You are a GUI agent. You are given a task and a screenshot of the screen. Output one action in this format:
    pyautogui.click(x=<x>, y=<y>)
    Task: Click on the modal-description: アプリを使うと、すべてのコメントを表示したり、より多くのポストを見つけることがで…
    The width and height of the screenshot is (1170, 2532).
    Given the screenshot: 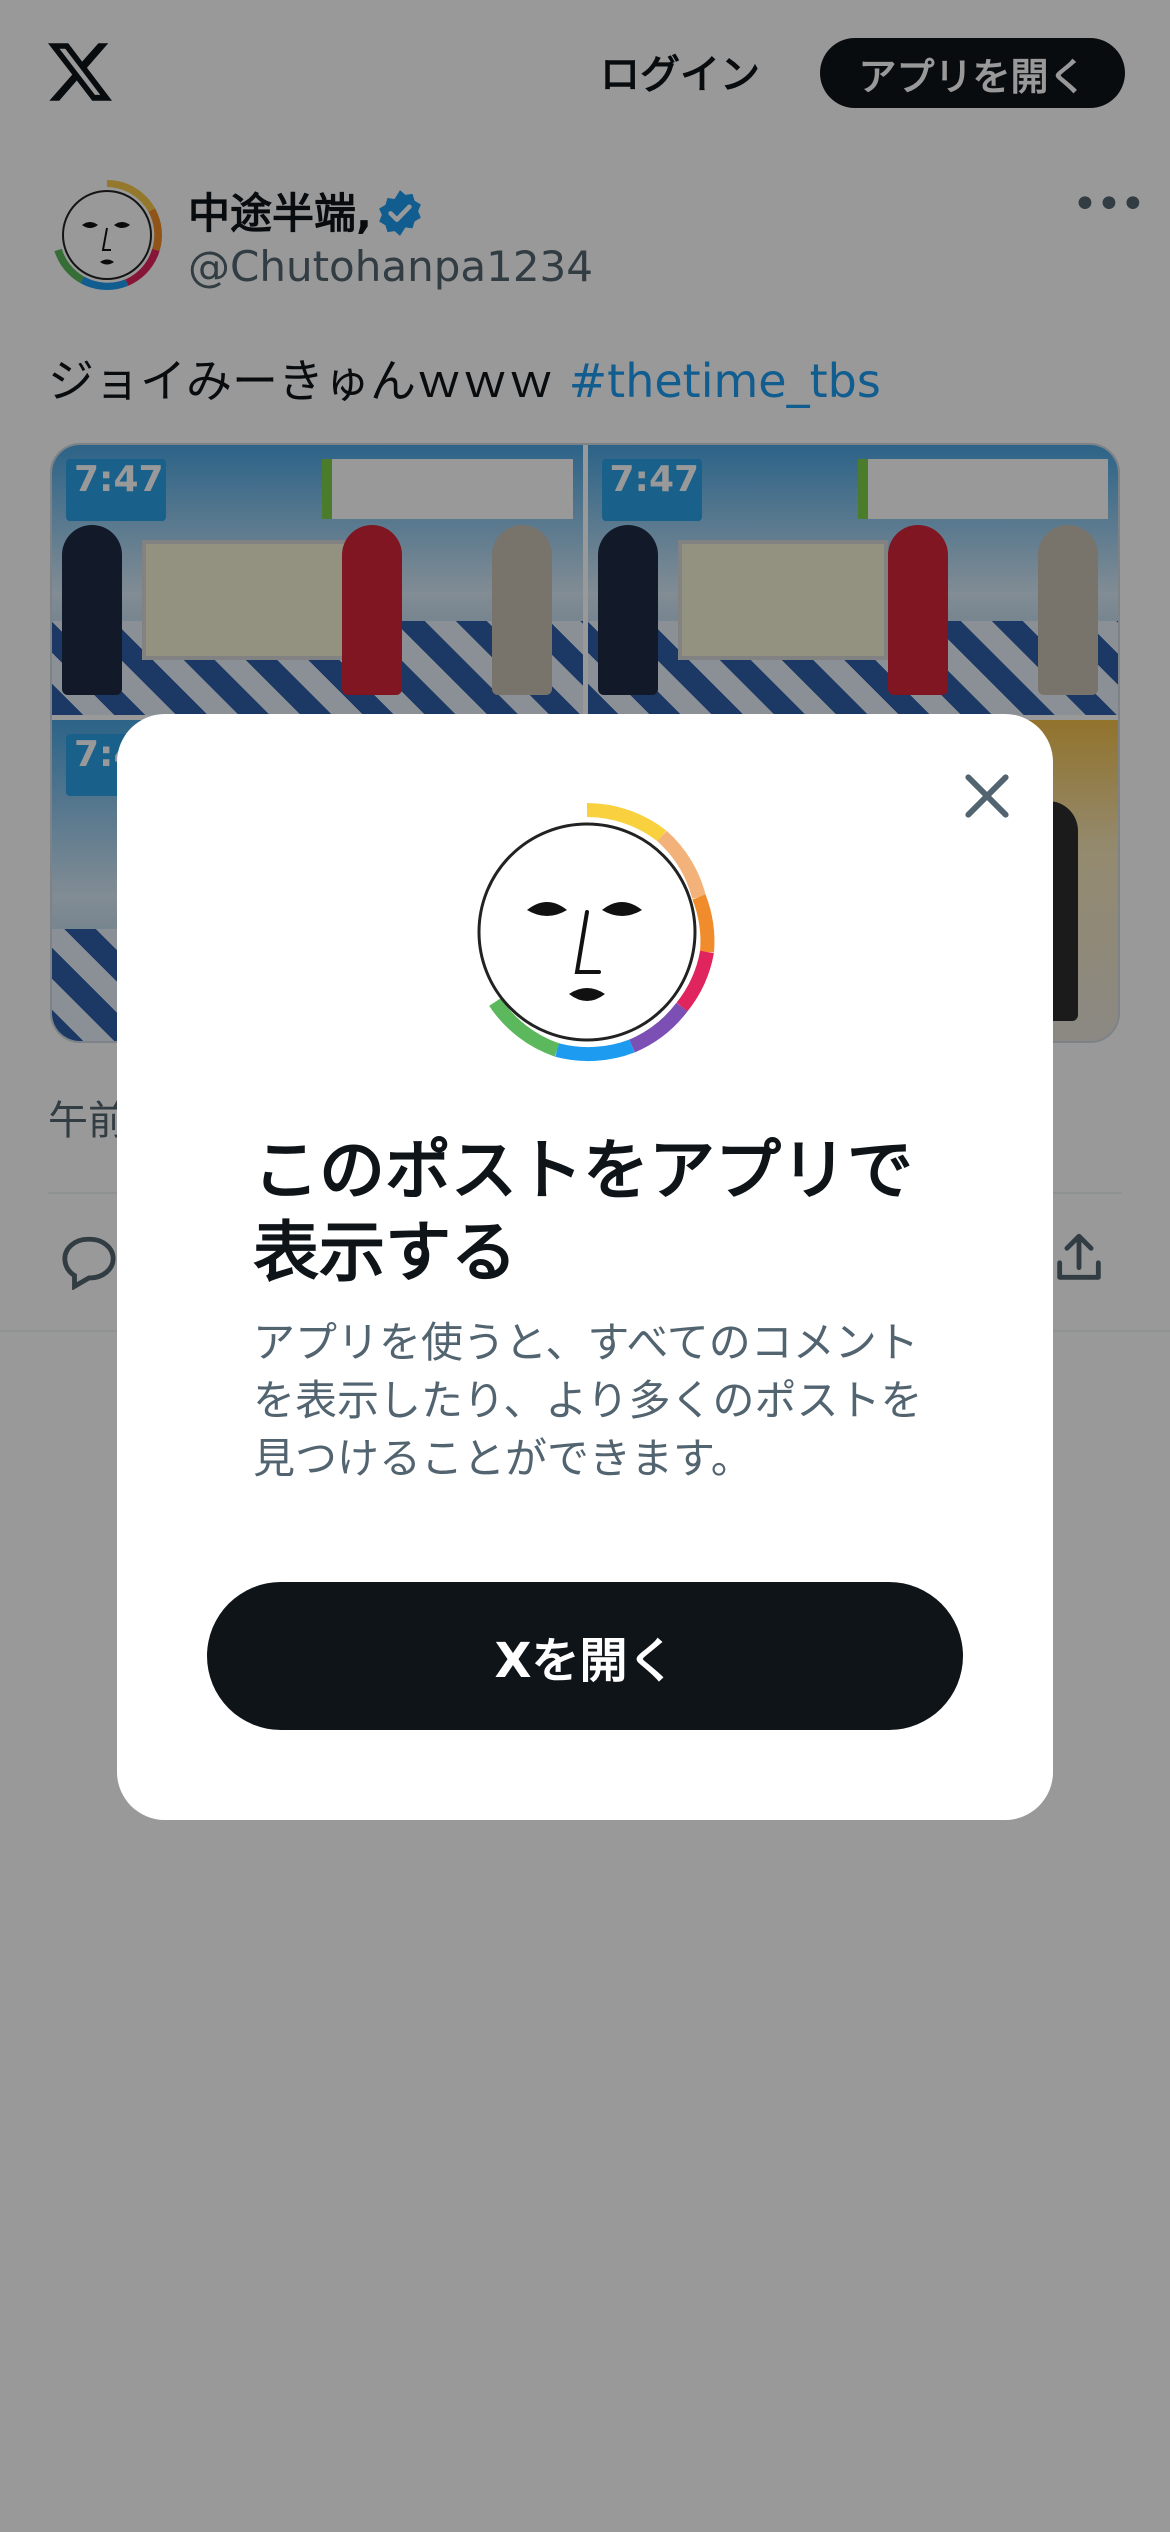 What is the action you would take?
    pyautogui.click(x=588, y=1400)
    